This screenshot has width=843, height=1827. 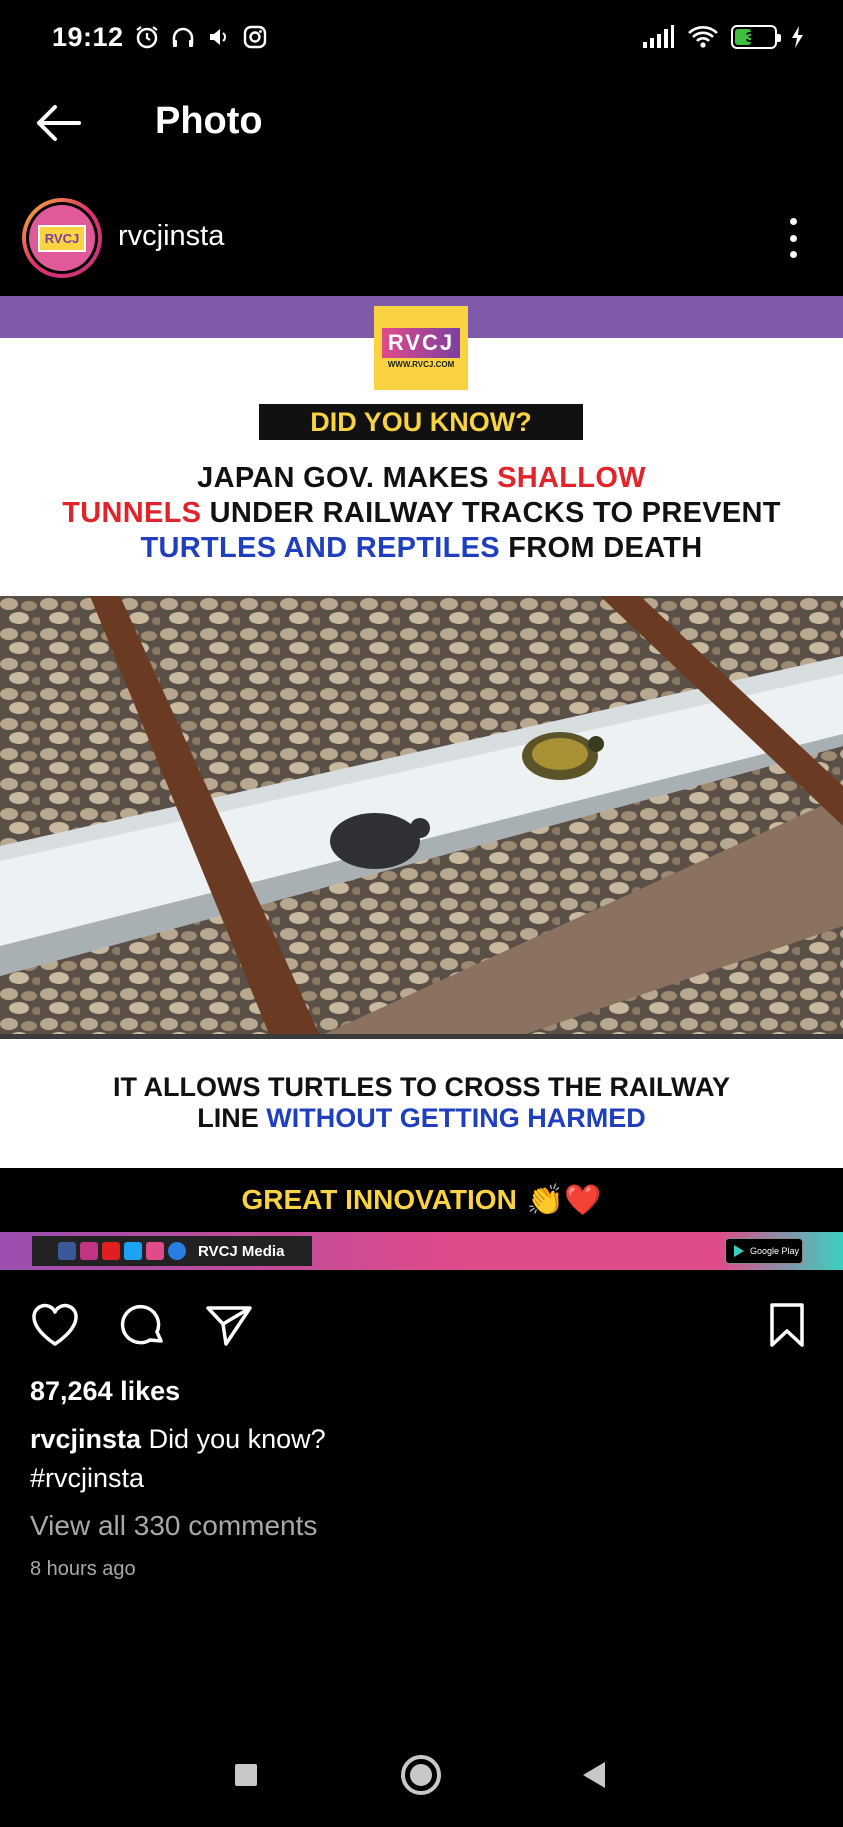 I want to click on bookmark-icon, so click(x=787, y=1325).